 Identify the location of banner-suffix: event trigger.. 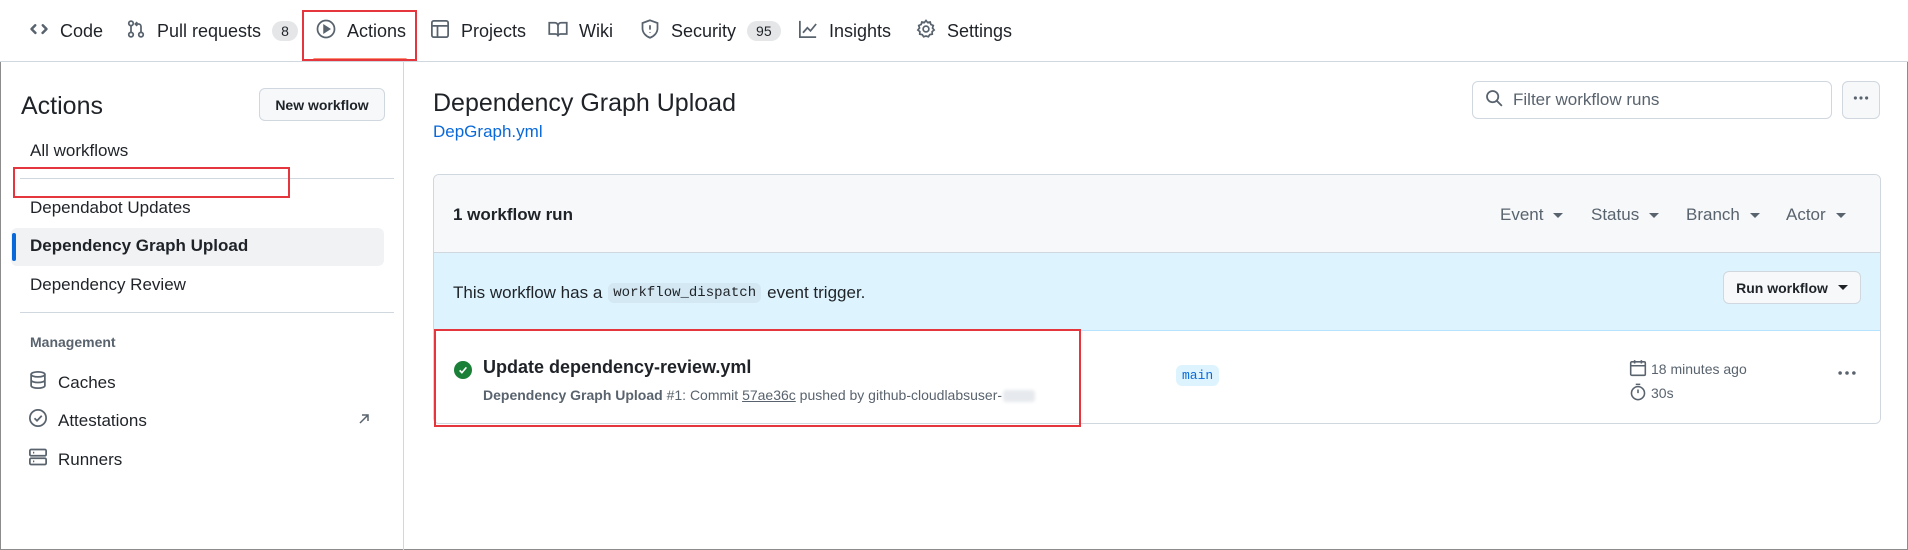
(816, 292).